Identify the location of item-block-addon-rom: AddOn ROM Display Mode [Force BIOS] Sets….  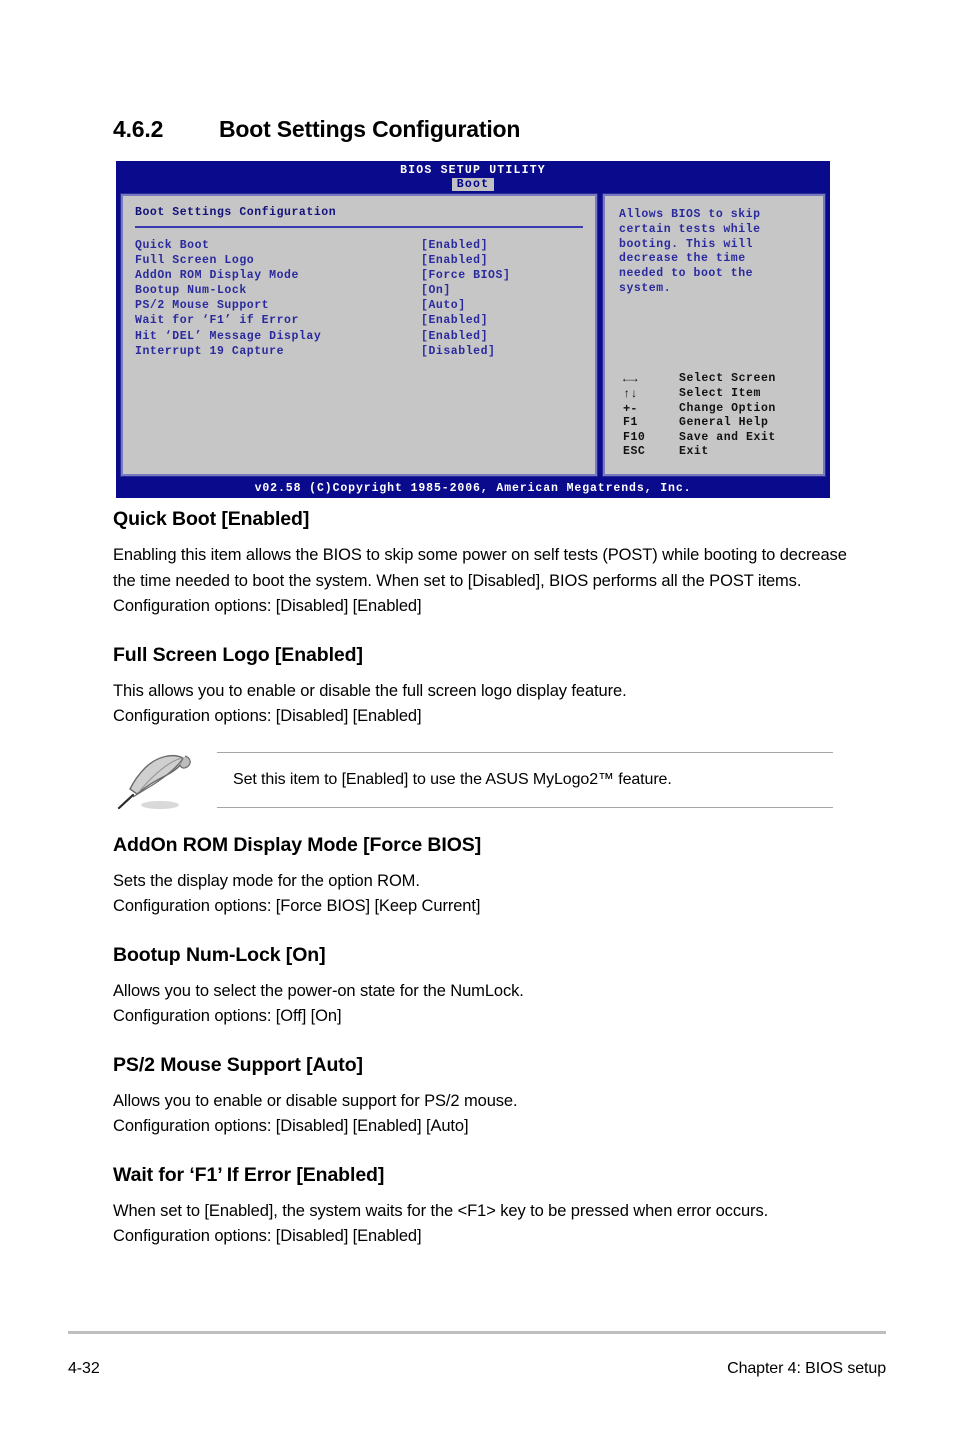
(483, 877).